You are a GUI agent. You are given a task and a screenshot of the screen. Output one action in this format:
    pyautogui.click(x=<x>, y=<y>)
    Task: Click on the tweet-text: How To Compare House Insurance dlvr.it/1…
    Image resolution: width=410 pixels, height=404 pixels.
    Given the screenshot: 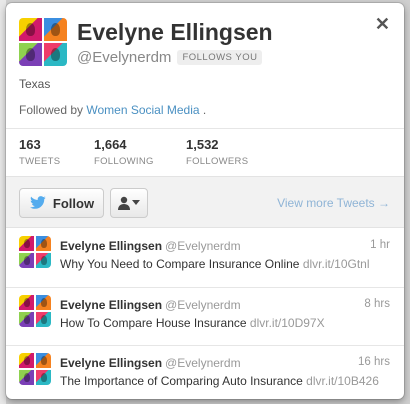 What is the action you would take?
    pyautogui.click(x=192, y=323)
    